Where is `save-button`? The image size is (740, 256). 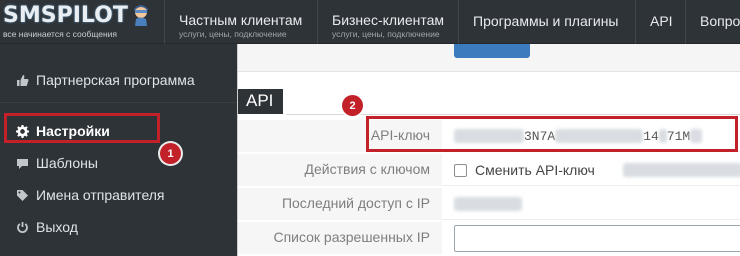 save-button is located at coordinates (492, 51).